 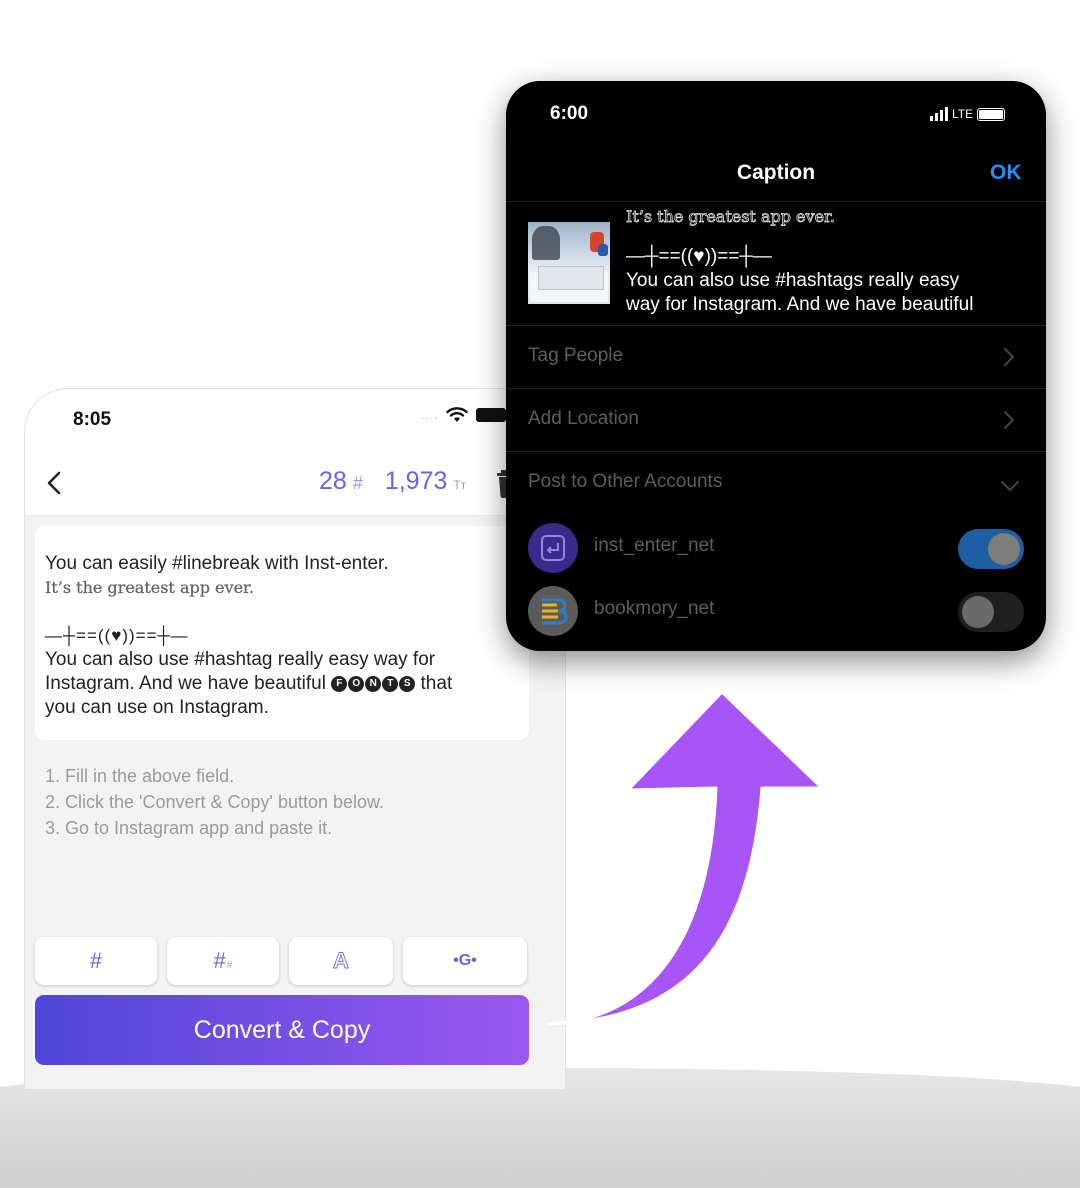 I want to click on status-icons: LTE, so click(x=968, y=114).